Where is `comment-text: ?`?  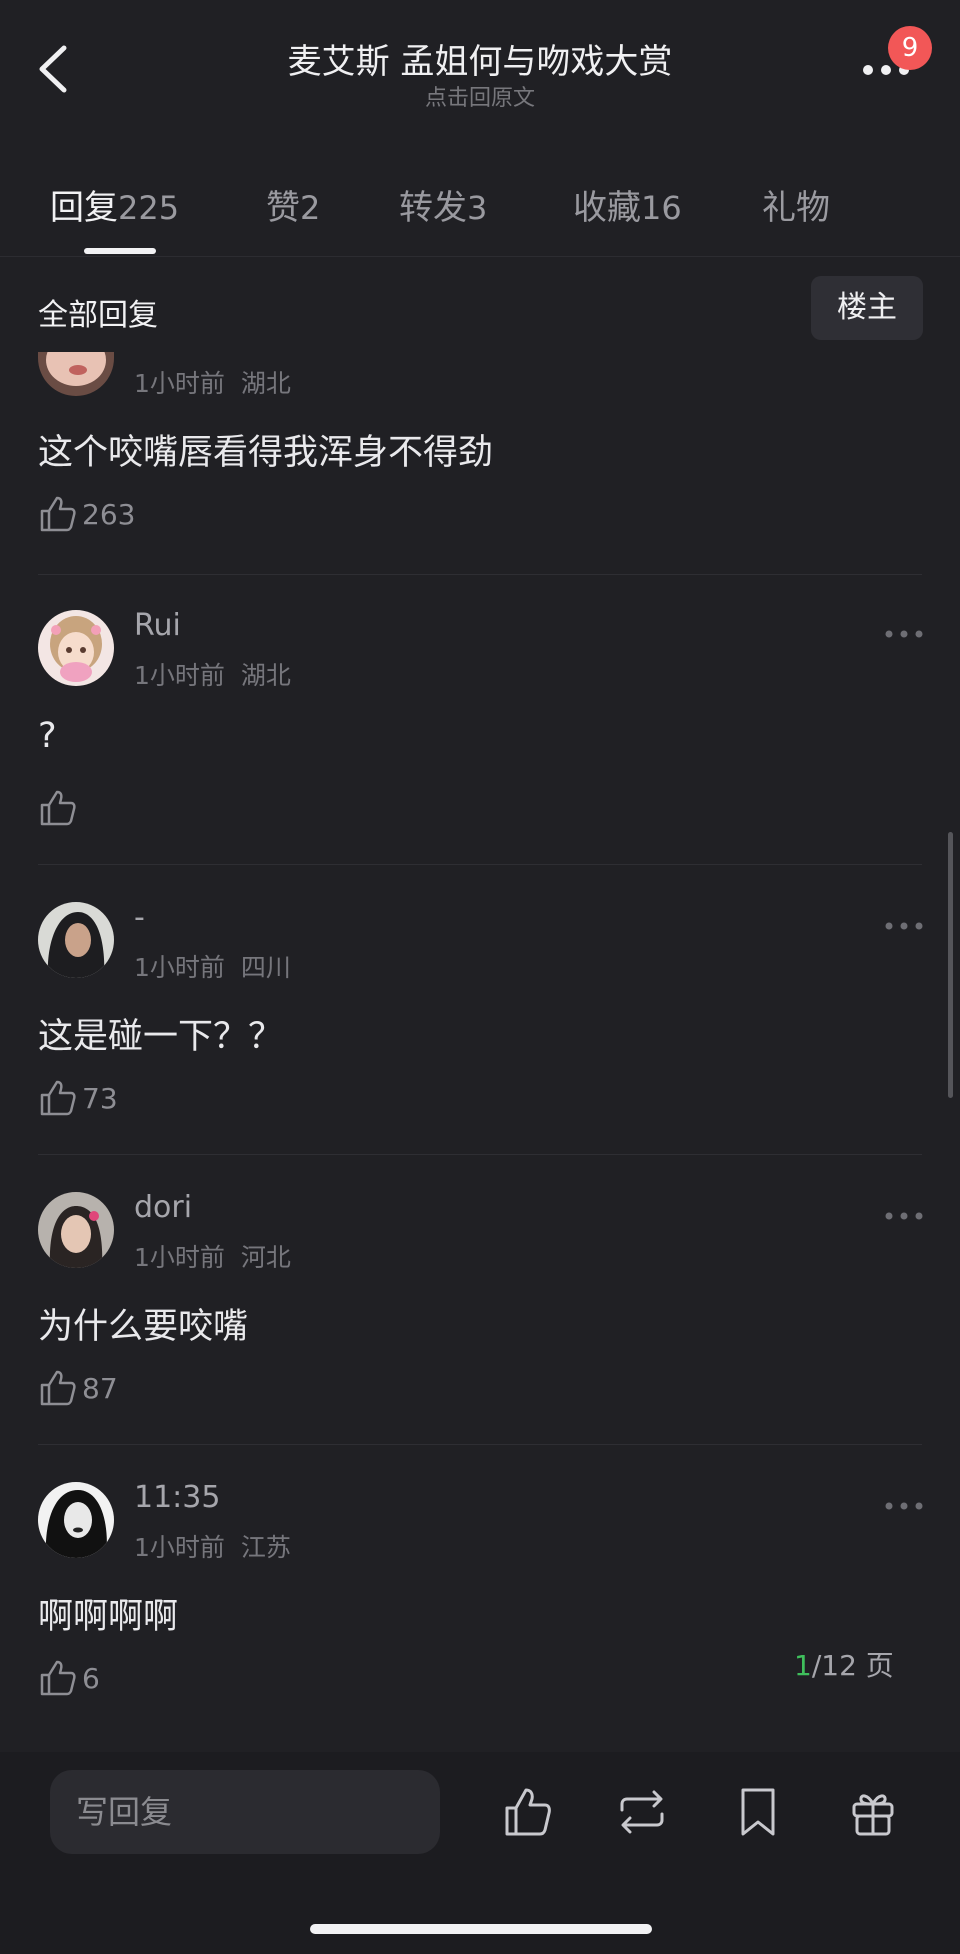
comment-text: ? is located at coordinates (47, 736).